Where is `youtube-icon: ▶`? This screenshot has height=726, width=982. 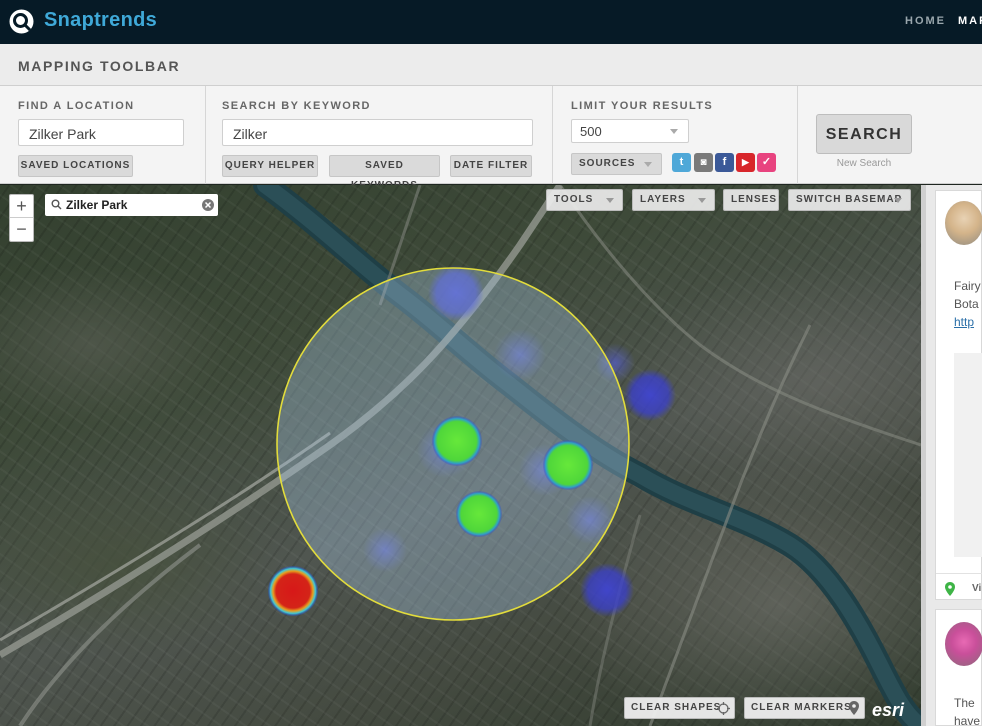
youtube-icon: ▶ is located at coordinates (745, 162).